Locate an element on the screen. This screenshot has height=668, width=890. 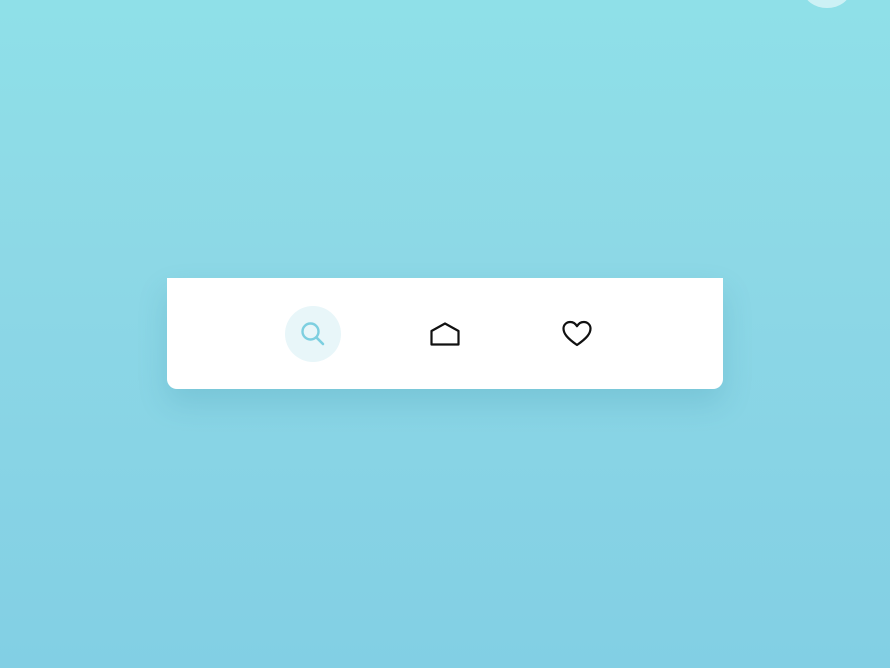
home-icon is located at coordinates (445, 334).